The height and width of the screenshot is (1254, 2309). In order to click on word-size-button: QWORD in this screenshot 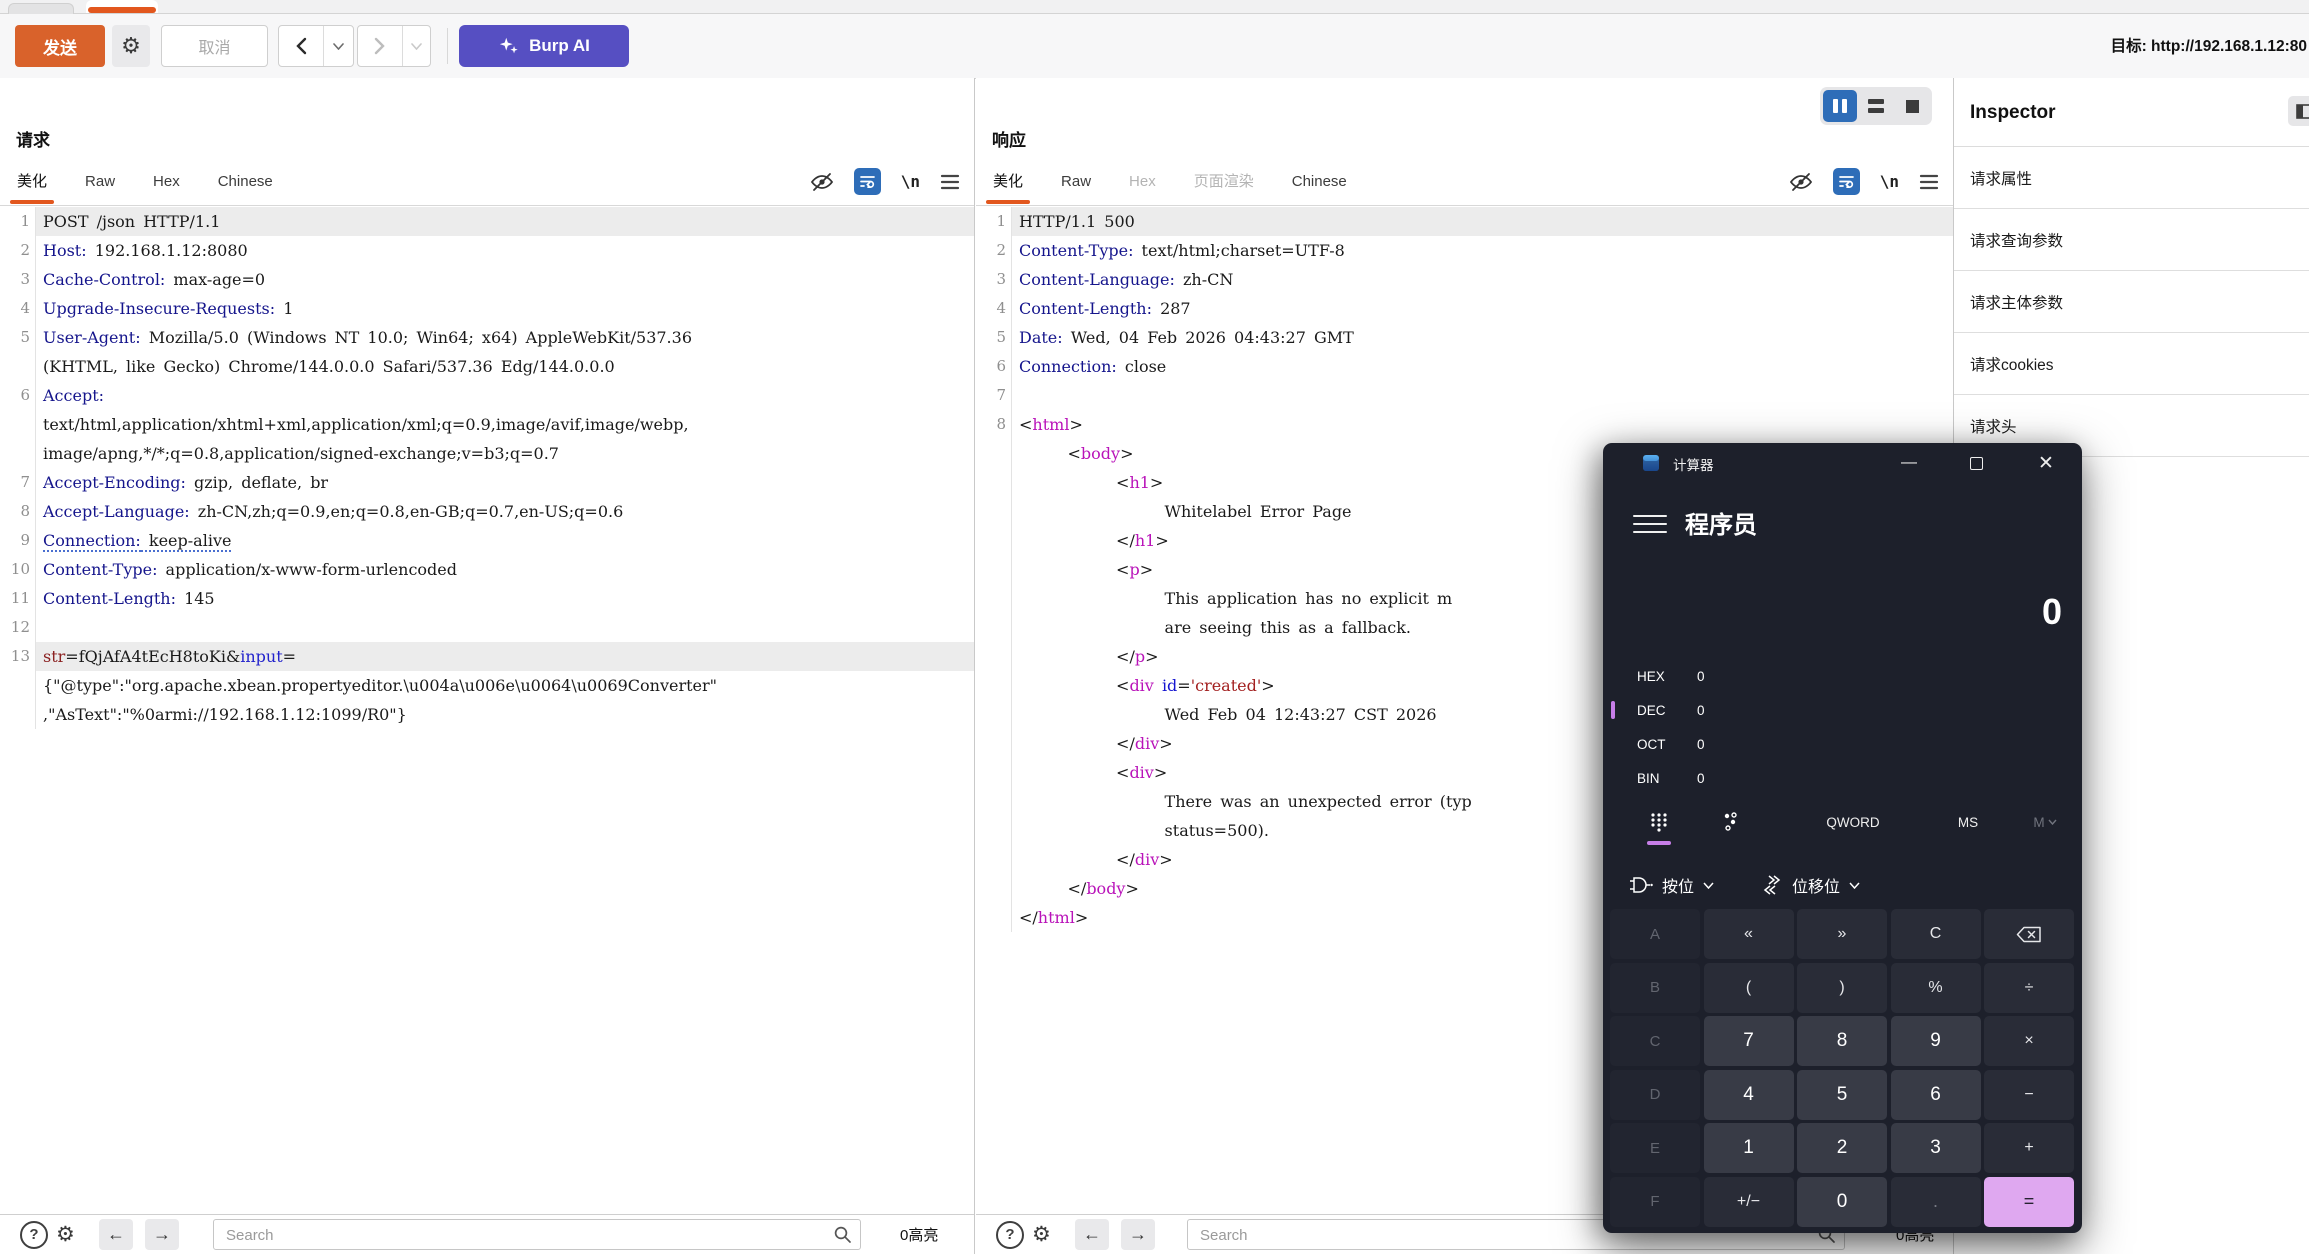, I will do `click(1853, 822)`.